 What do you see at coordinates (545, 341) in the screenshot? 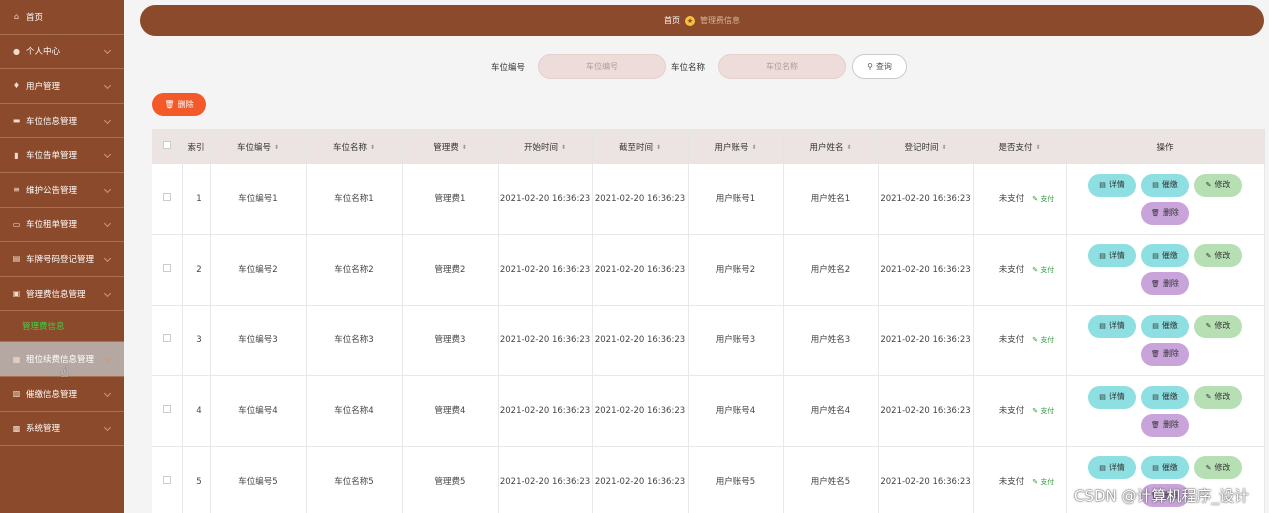
I see `cell-start: 2021-02-20 16:36:23` at bounding box center [545, 341].